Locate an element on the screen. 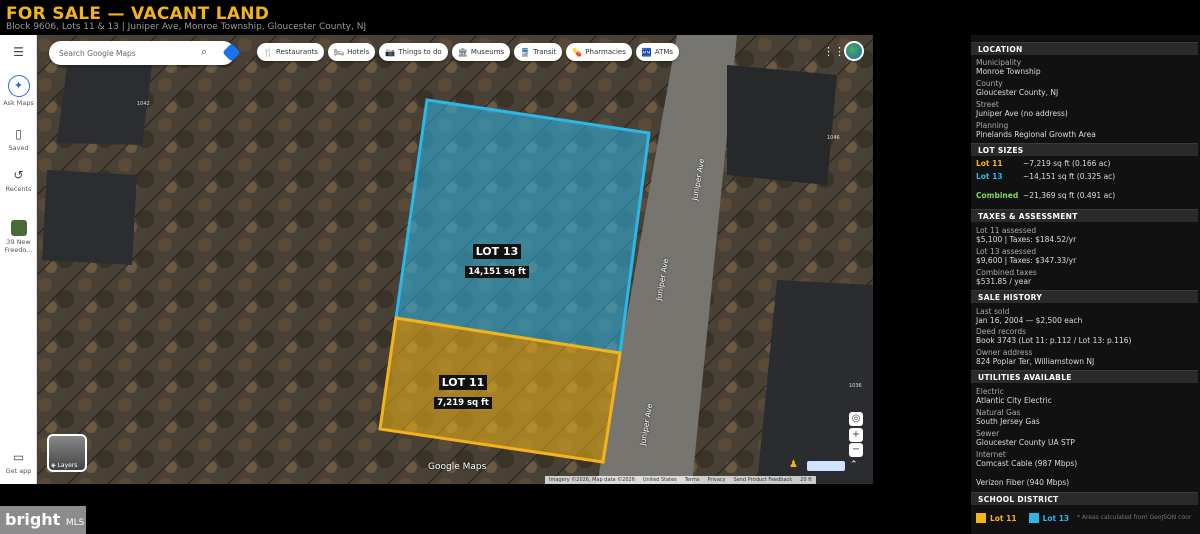 The image size is (1200, 534). lot-11-name: LOT 11 is located at coordinates (463, 382).